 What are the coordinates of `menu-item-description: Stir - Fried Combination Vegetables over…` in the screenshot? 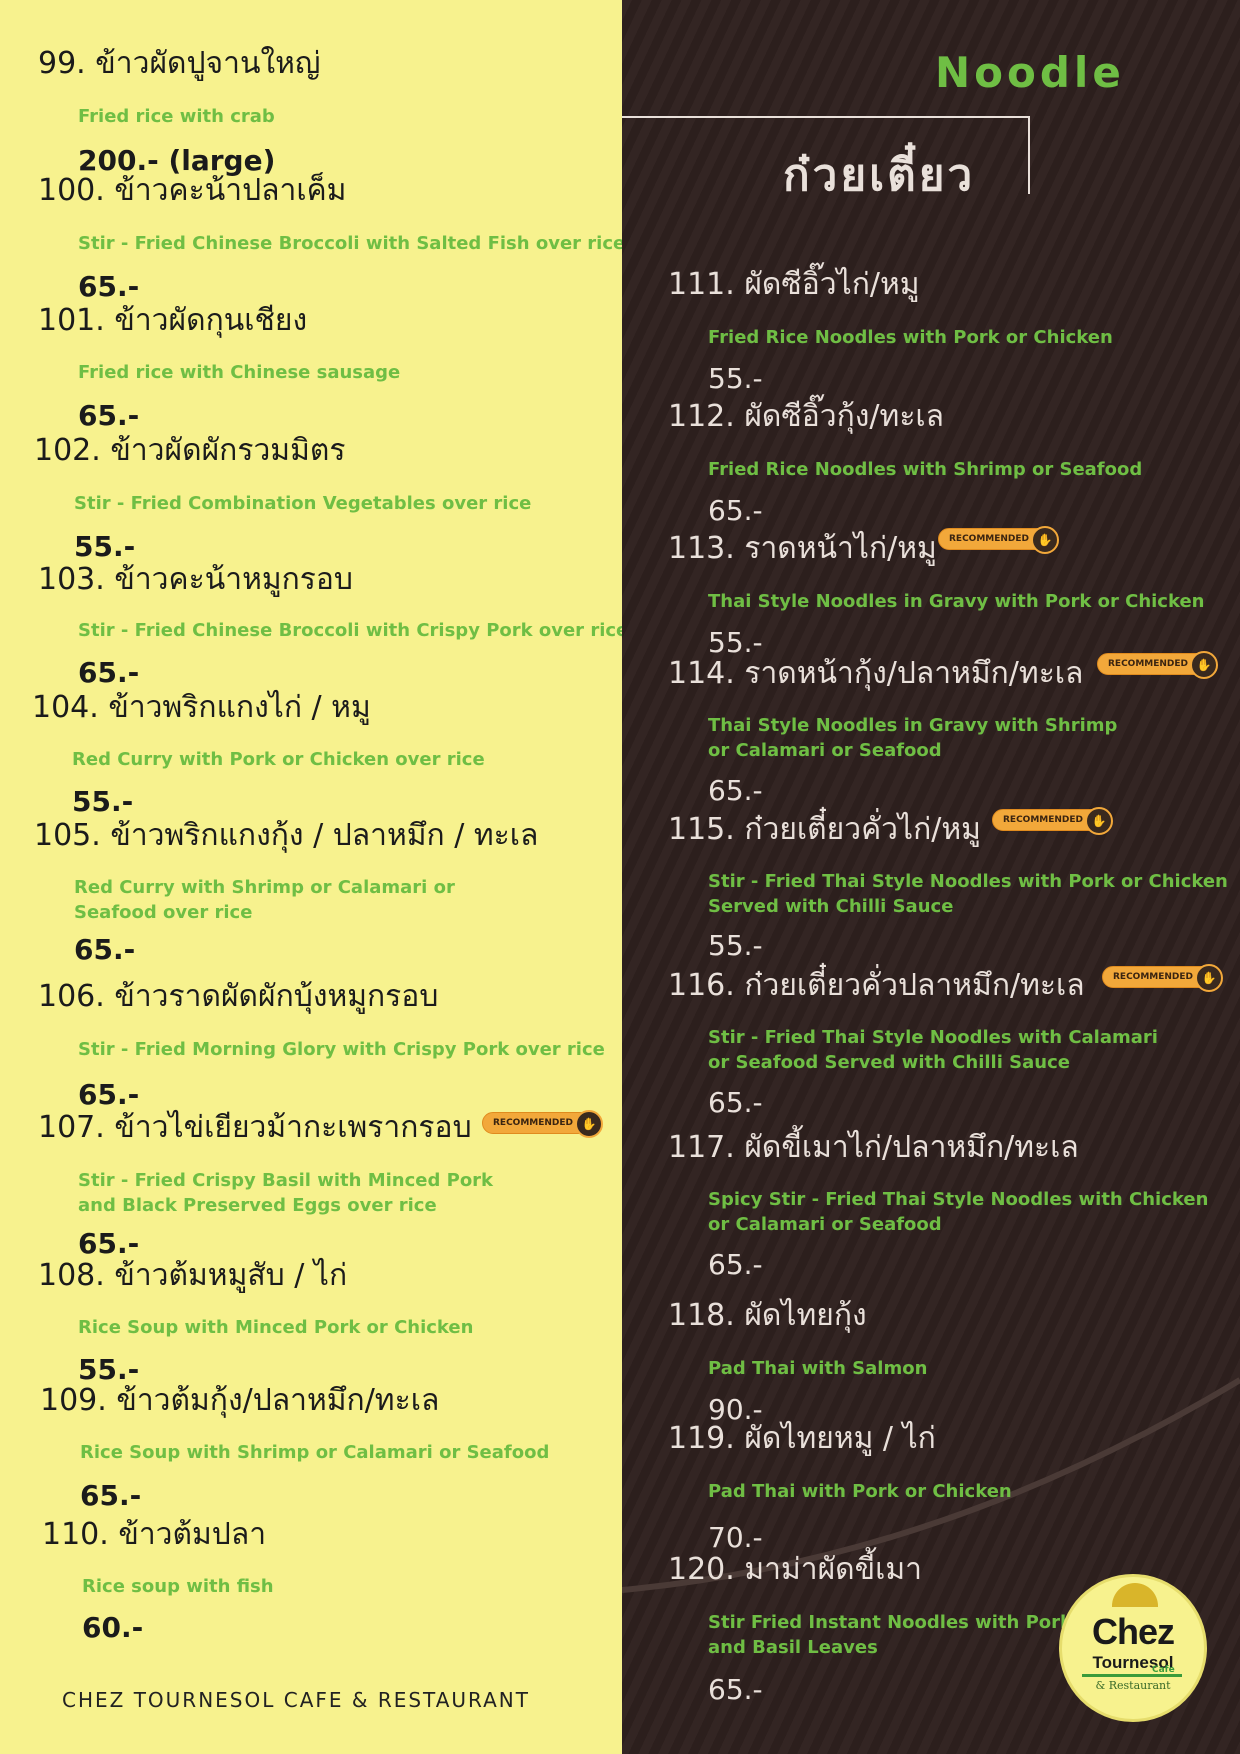 It's located at (303, 503).